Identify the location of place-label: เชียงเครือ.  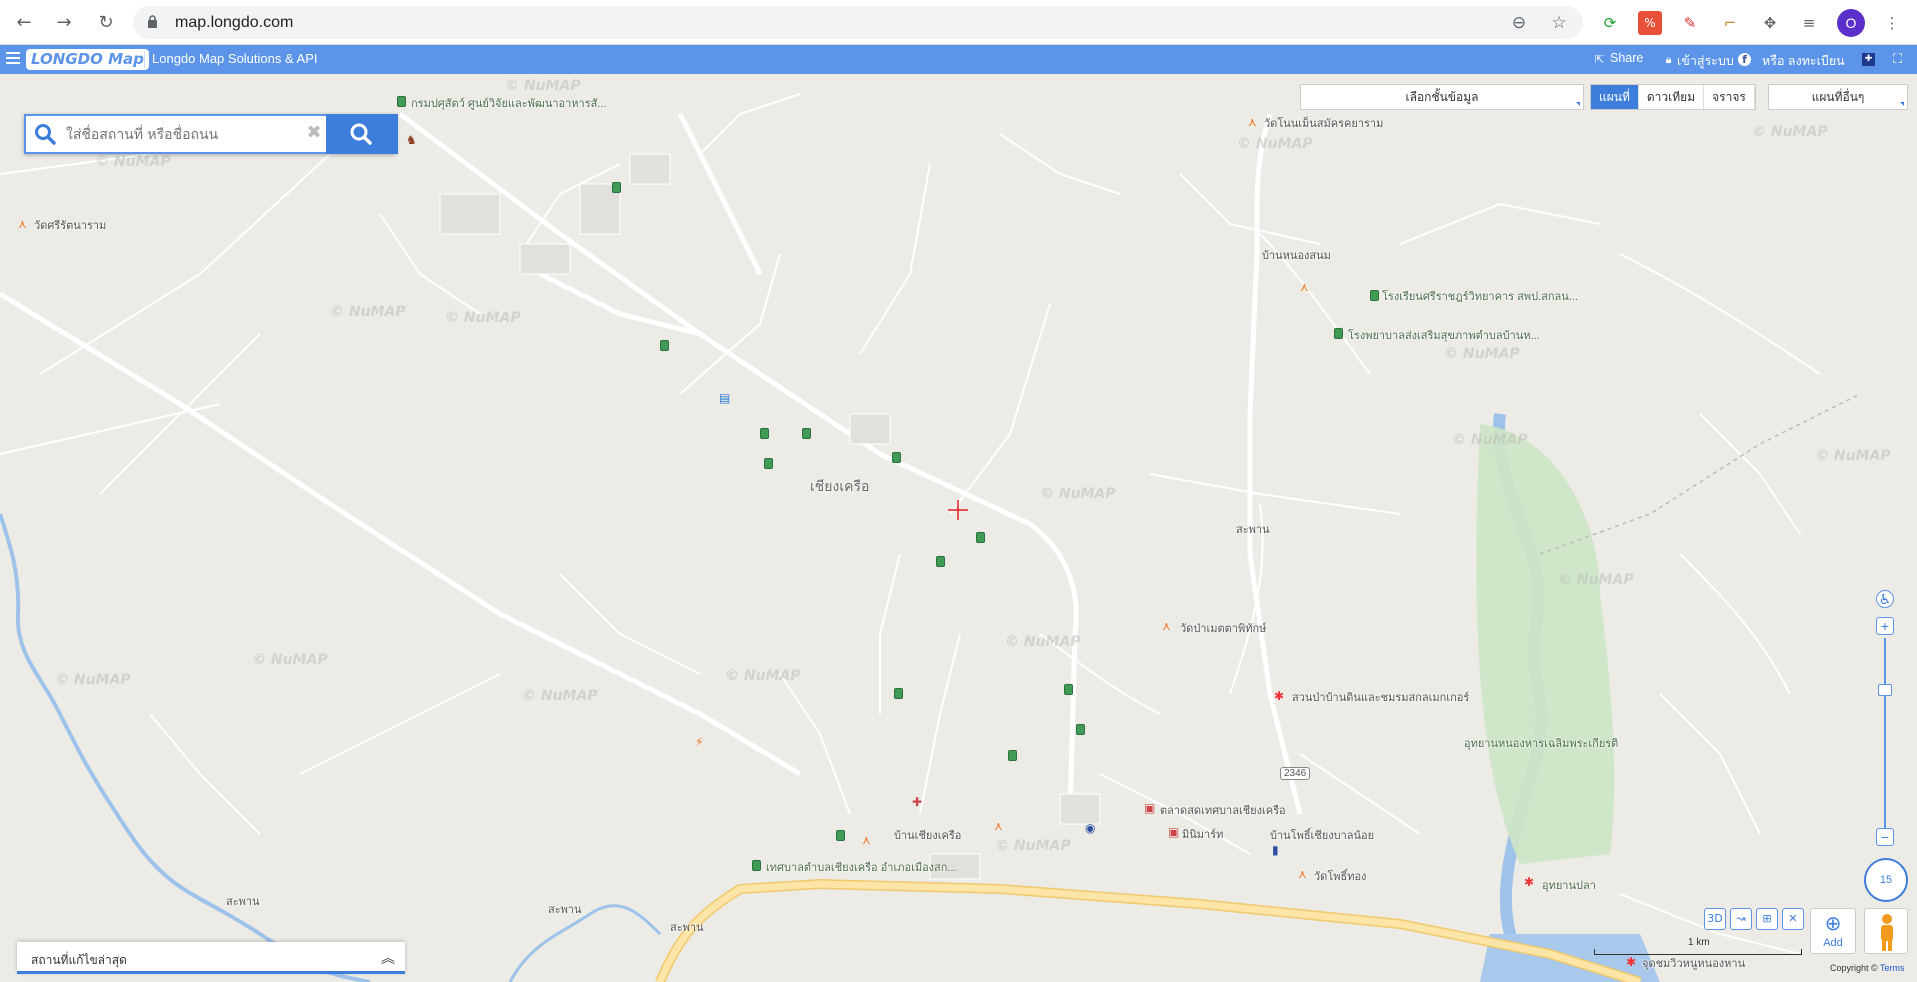
(839, 487).